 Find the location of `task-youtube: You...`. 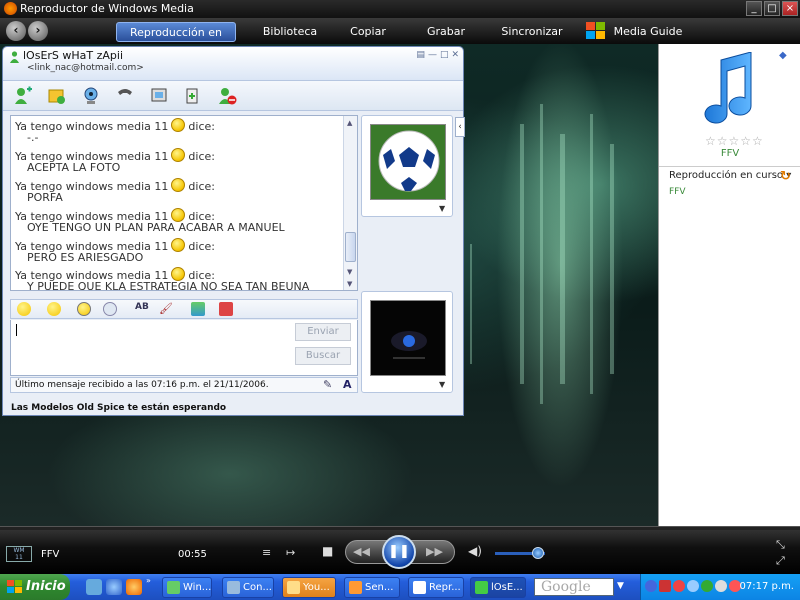

task-youtube: You... is located at coordinates (309, 587).